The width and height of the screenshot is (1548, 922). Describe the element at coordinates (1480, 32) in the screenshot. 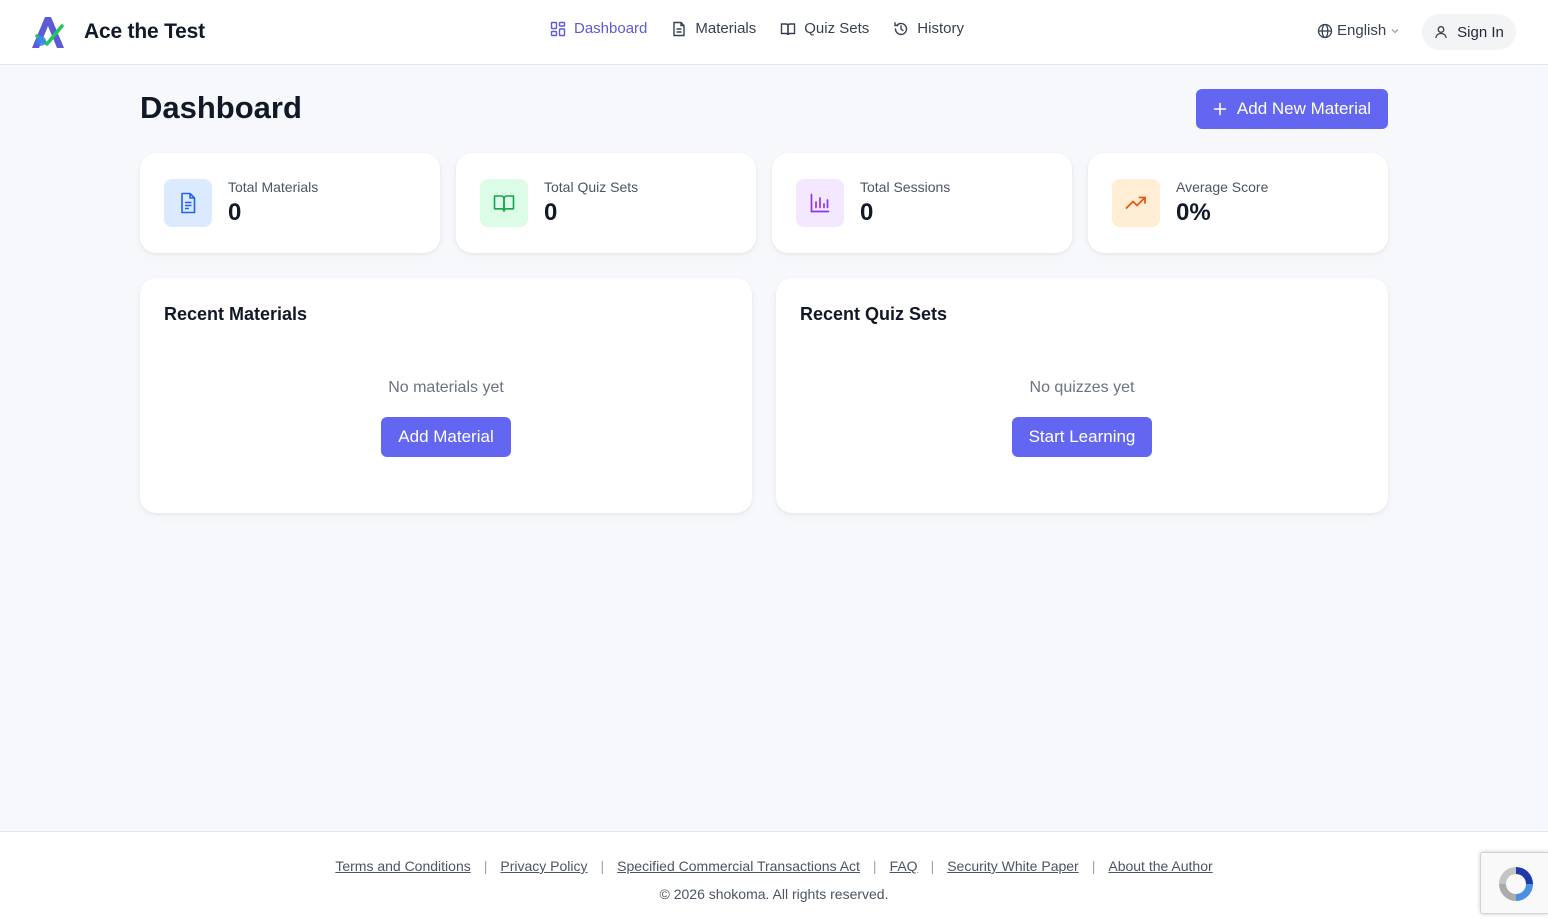

I see `sign-in-label: Sign In` at that location.